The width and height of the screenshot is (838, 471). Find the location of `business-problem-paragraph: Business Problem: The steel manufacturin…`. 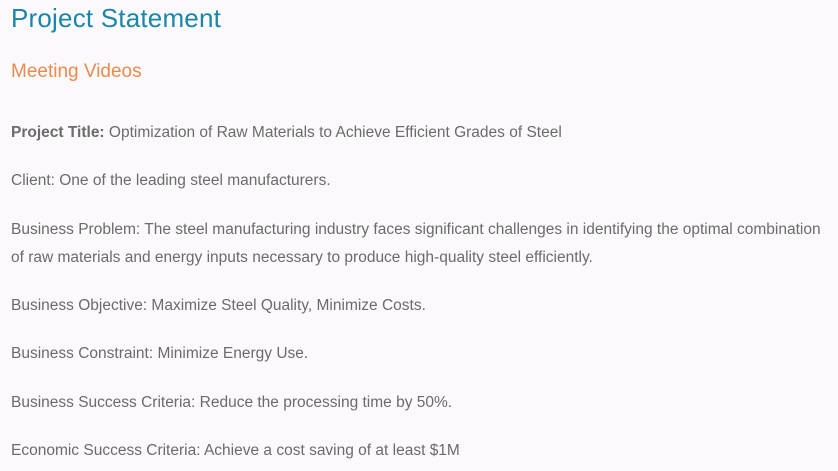

business-problem-paragraph: Business Problem: The steel manufacturin… is located at coordinates (416, 243).